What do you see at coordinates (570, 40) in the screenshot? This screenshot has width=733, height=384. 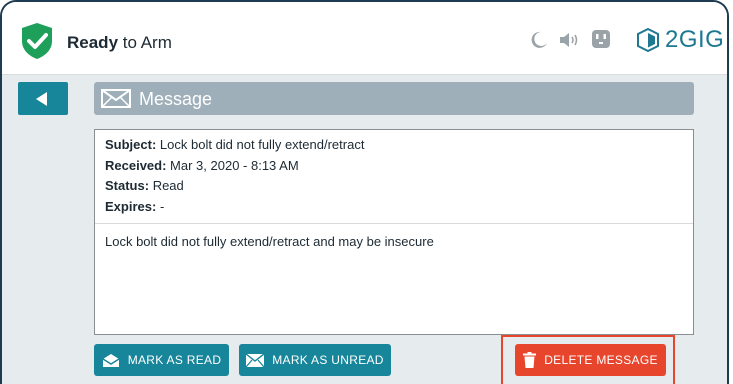 I see `speaker-icon` at bounding box center [570, 40].